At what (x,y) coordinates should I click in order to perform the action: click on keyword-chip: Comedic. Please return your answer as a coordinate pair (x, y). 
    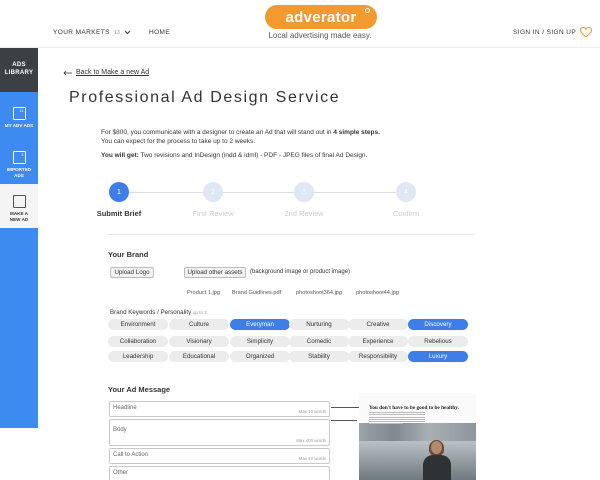
    Looking at the image, I should click on (319, 341).